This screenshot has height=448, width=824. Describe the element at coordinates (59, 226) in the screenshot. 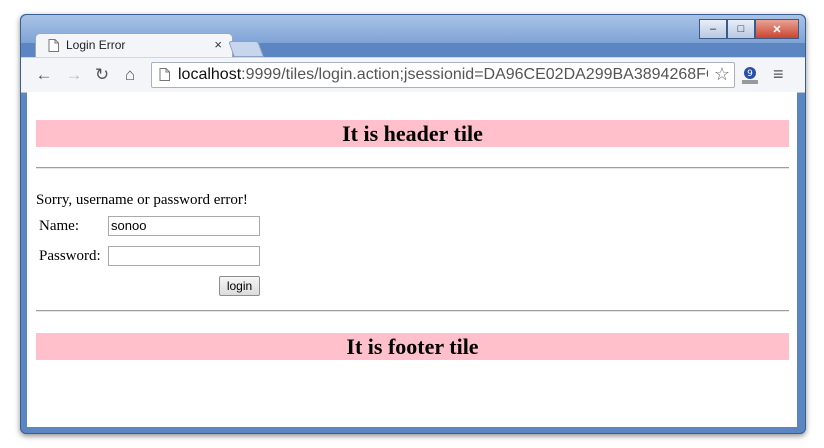

I see `name-label: Name:` at that location.